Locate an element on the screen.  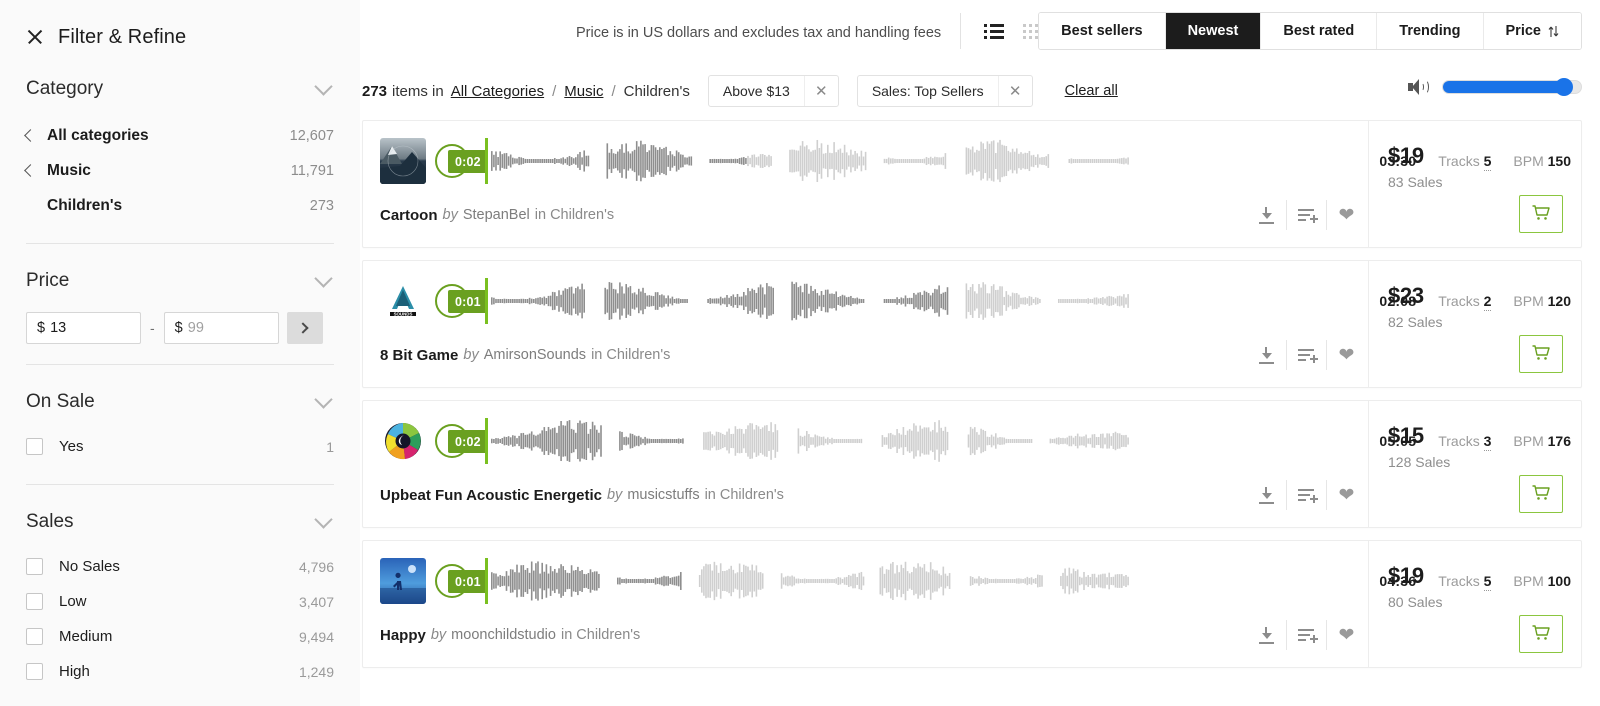
close-icon is located at coordinates (35, 37).